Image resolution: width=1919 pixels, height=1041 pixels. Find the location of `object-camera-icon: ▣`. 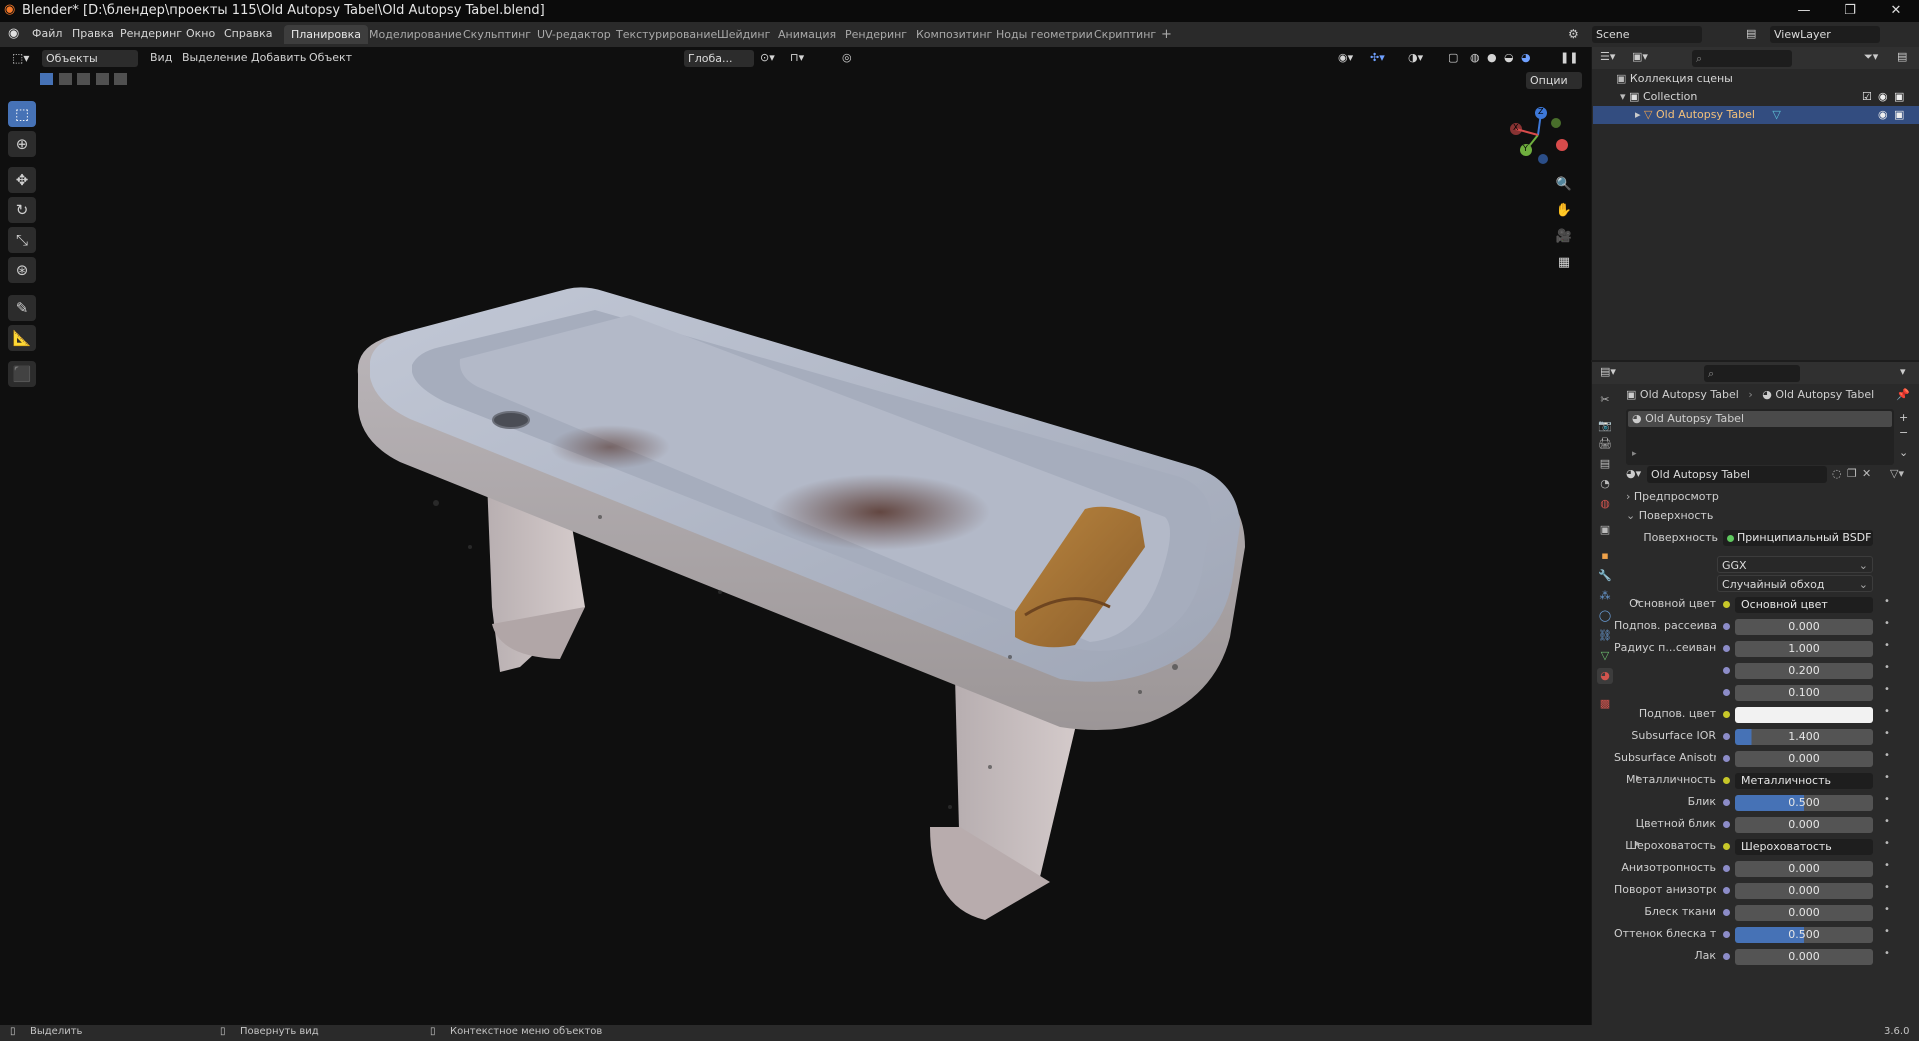

object-camera-icon: ▣ is located at coordinates (1899, 115).